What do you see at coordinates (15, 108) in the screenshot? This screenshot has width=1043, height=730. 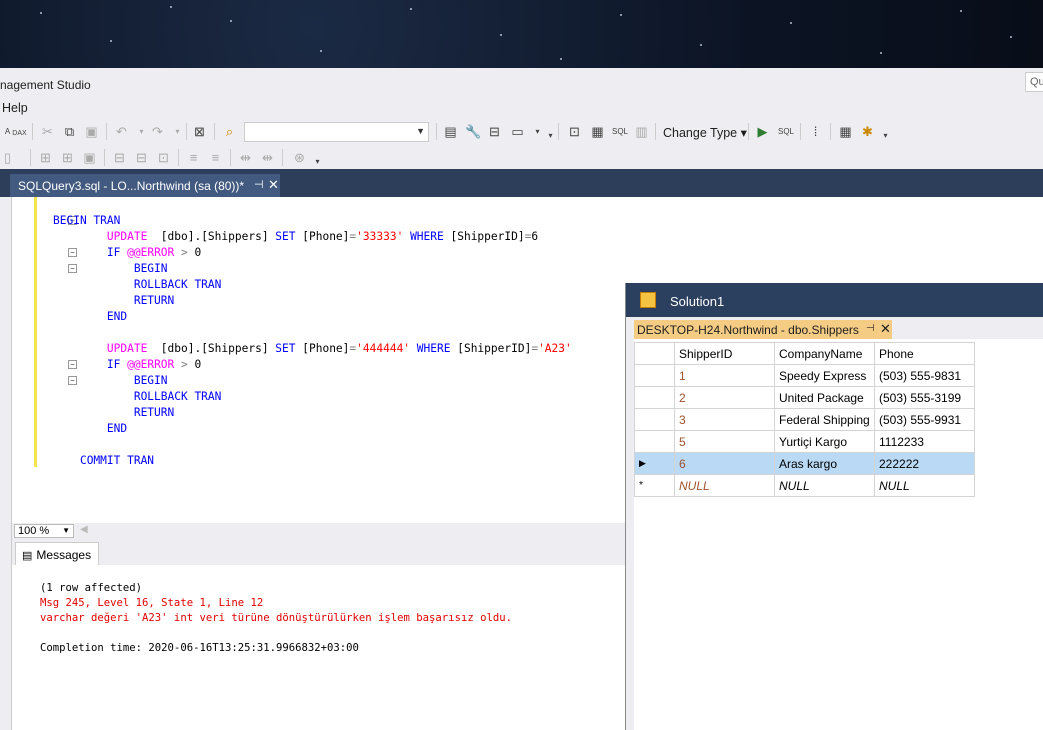 I see `menu-help: Help` at bounding box center [15, 108].